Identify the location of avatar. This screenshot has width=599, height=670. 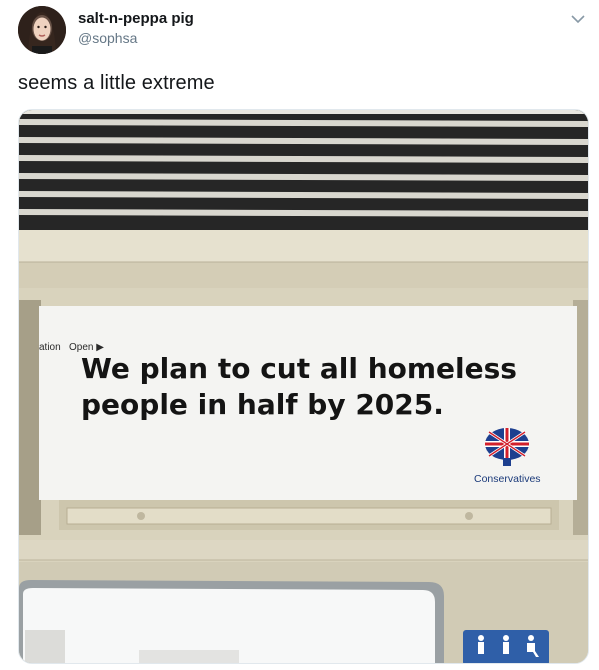
(42, 30).